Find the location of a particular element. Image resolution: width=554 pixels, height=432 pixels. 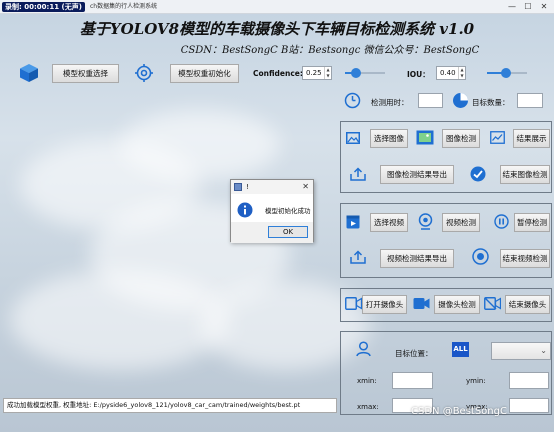

record-stop-icon is located at coordinates (480, 256).